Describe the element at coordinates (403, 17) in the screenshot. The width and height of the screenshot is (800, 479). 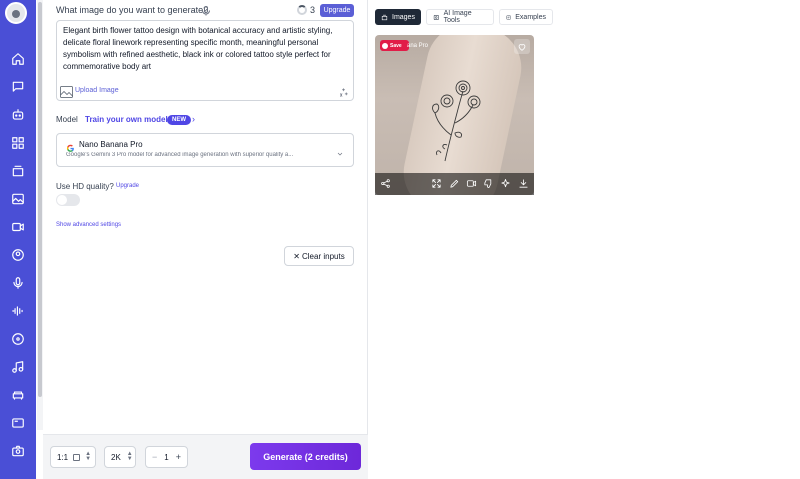
I see `tab-images-label: Images` at that location.